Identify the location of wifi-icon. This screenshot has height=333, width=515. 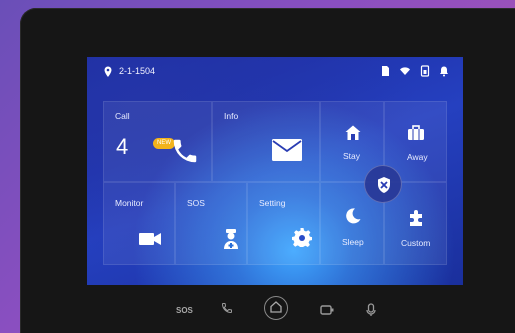
(405, 71).